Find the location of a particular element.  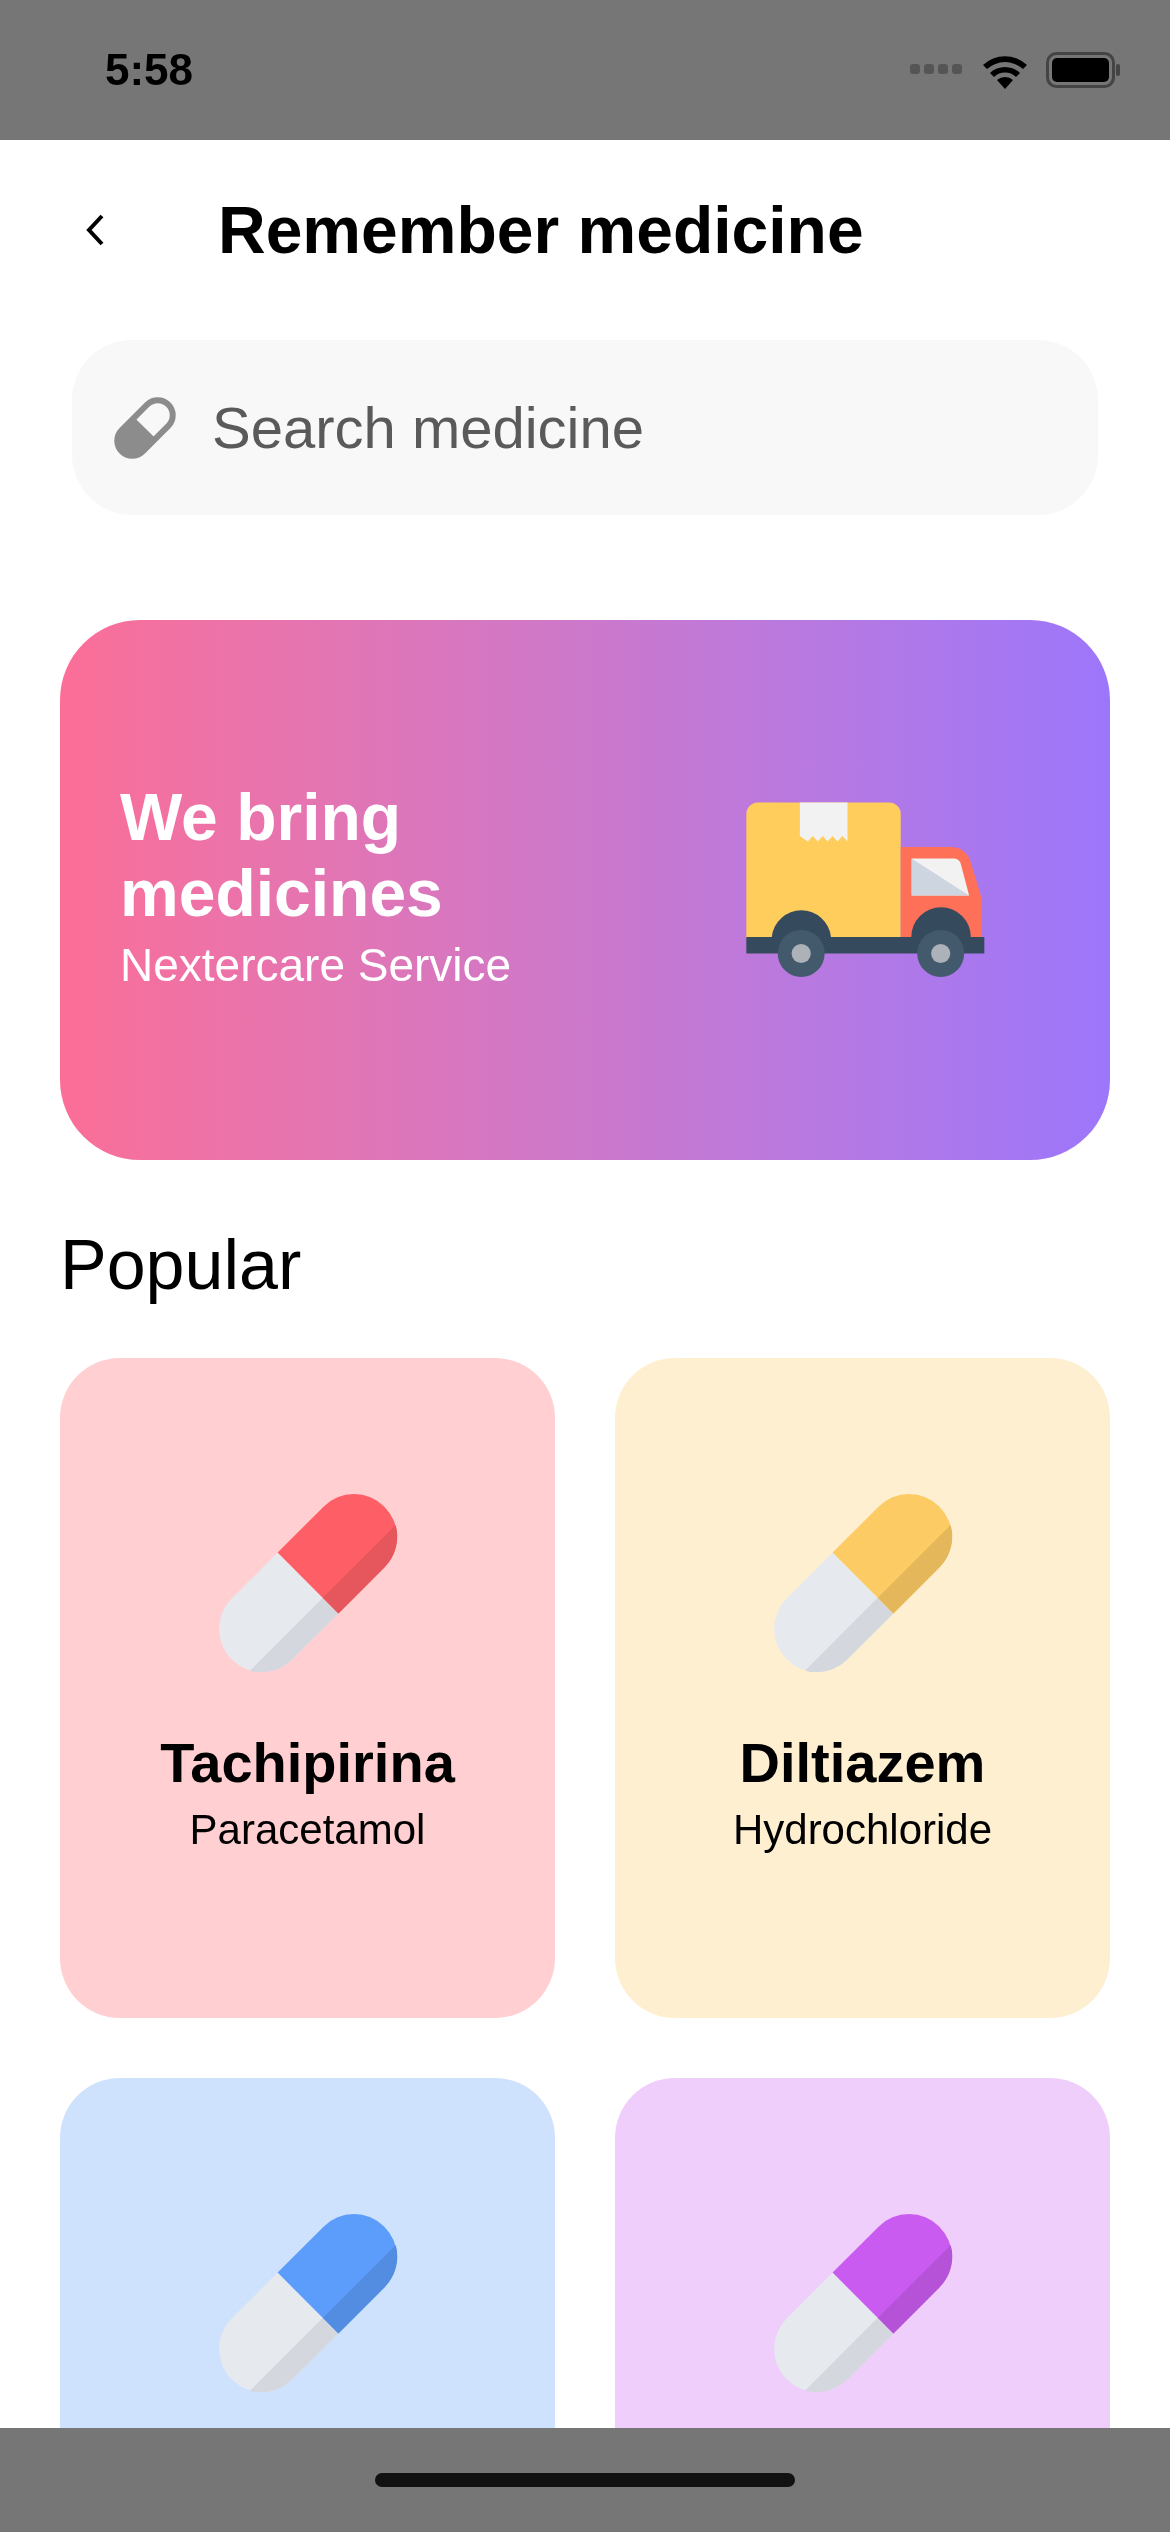

search-field: Search medicine is located at coordinates (585, 427).